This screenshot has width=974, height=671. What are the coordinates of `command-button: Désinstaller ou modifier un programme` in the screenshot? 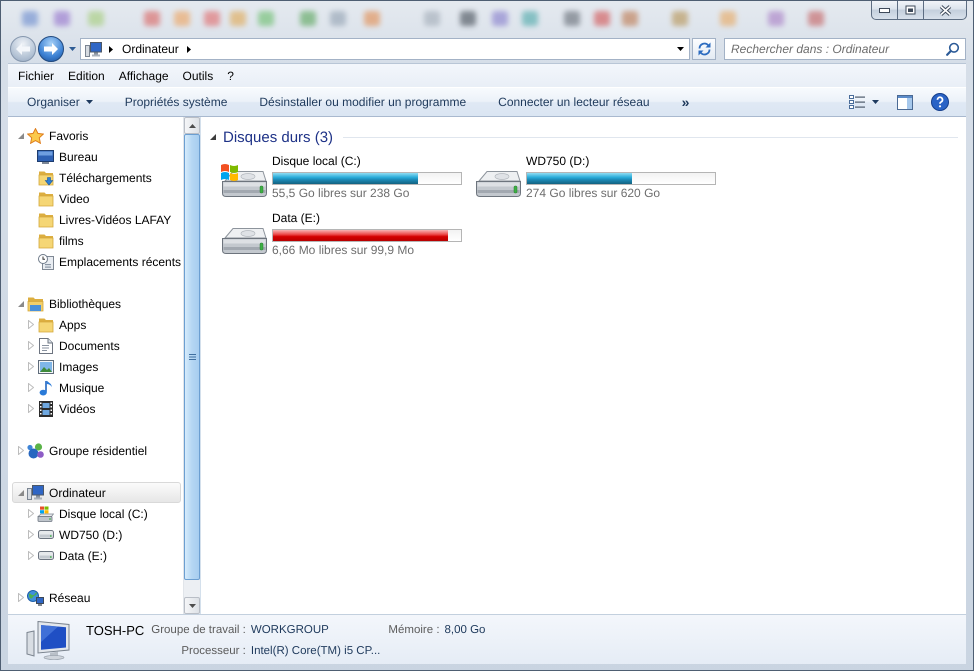 It's located at (363, 102).